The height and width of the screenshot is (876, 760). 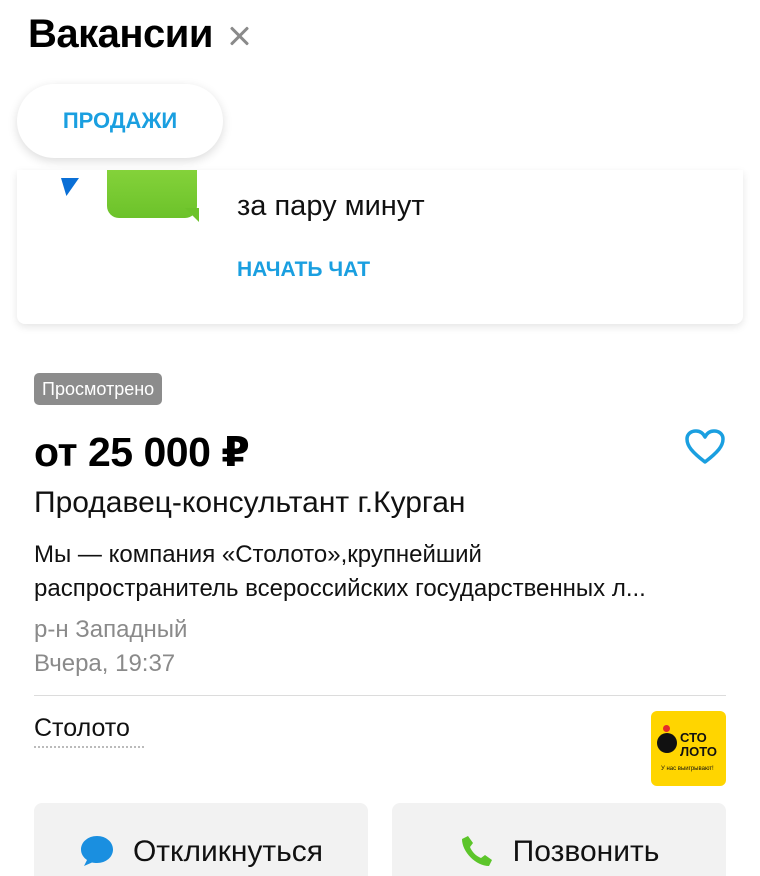 What do you see at coordinates (239, 36) in the screenshot?
I see `close-icon` at bounding box center [239, 36].